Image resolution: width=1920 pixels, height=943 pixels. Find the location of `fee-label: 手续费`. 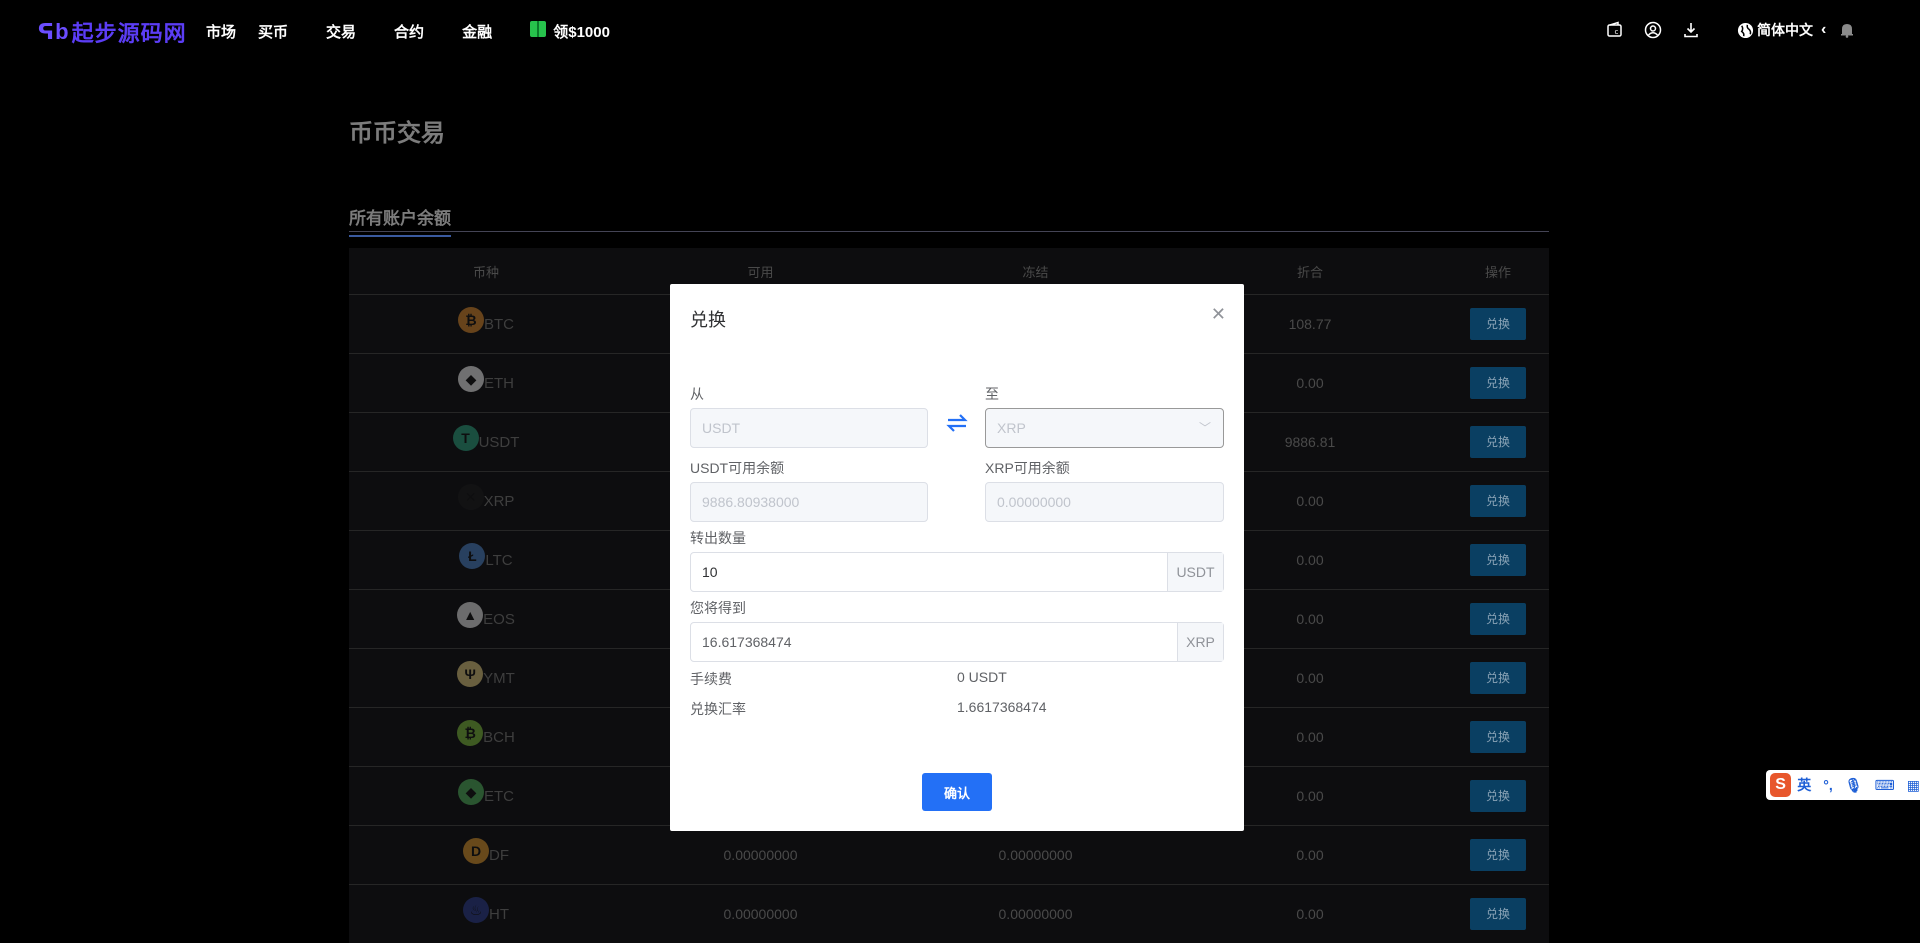

fee-label: 手续费 is located at coordinates (711, 679).